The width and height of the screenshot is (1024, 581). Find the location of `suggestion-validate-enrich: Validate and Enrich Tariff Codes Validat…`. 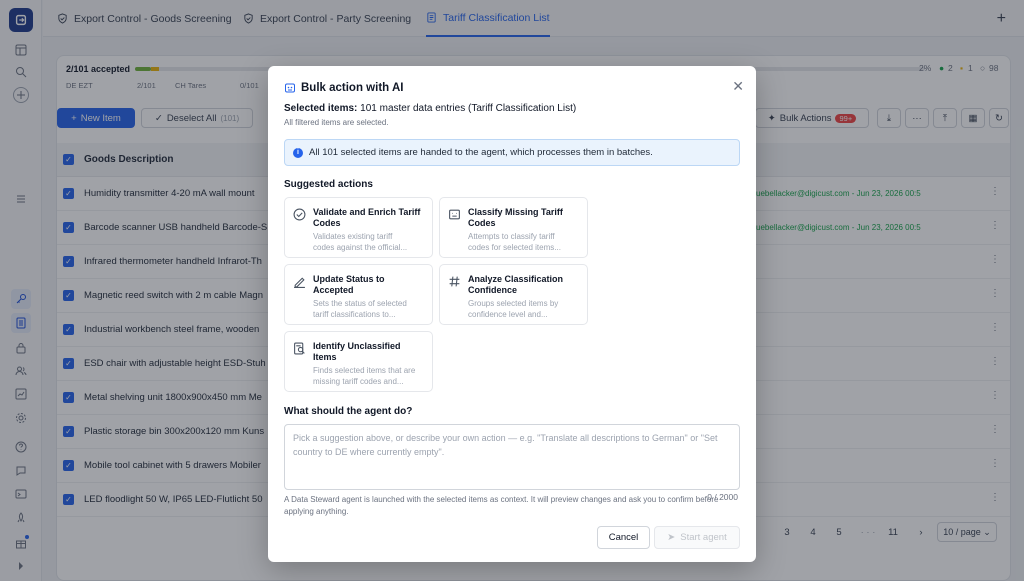

suggestion-validate-enrich: Validate and Enrich Tariff Codes Validat… is located at coordinates (358, 227).